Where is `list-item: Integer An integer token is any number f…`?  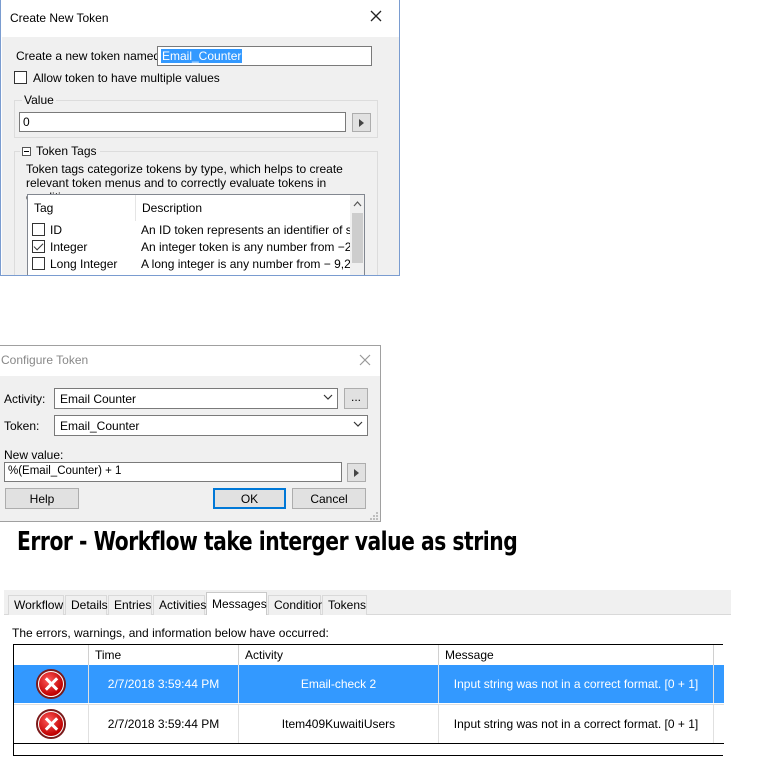 list-item: Integer An integer token is any number f… is located at coordinates (196, 247).